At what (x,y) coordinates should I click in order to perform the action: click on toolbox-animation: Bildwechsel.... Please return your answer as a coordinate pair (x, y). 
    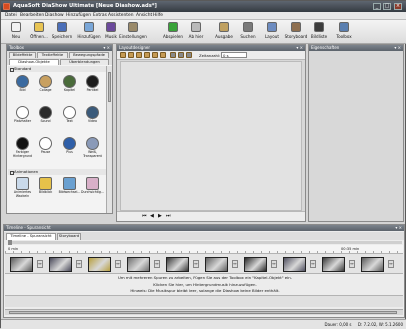
    Looking at the image, I should click on (69, 187).